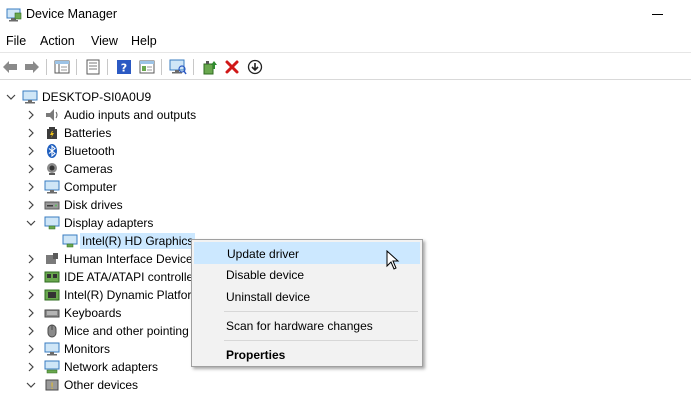  Describe the element at coordinates (657, 14) in the screenshot. I see `minimize-button` at that location.